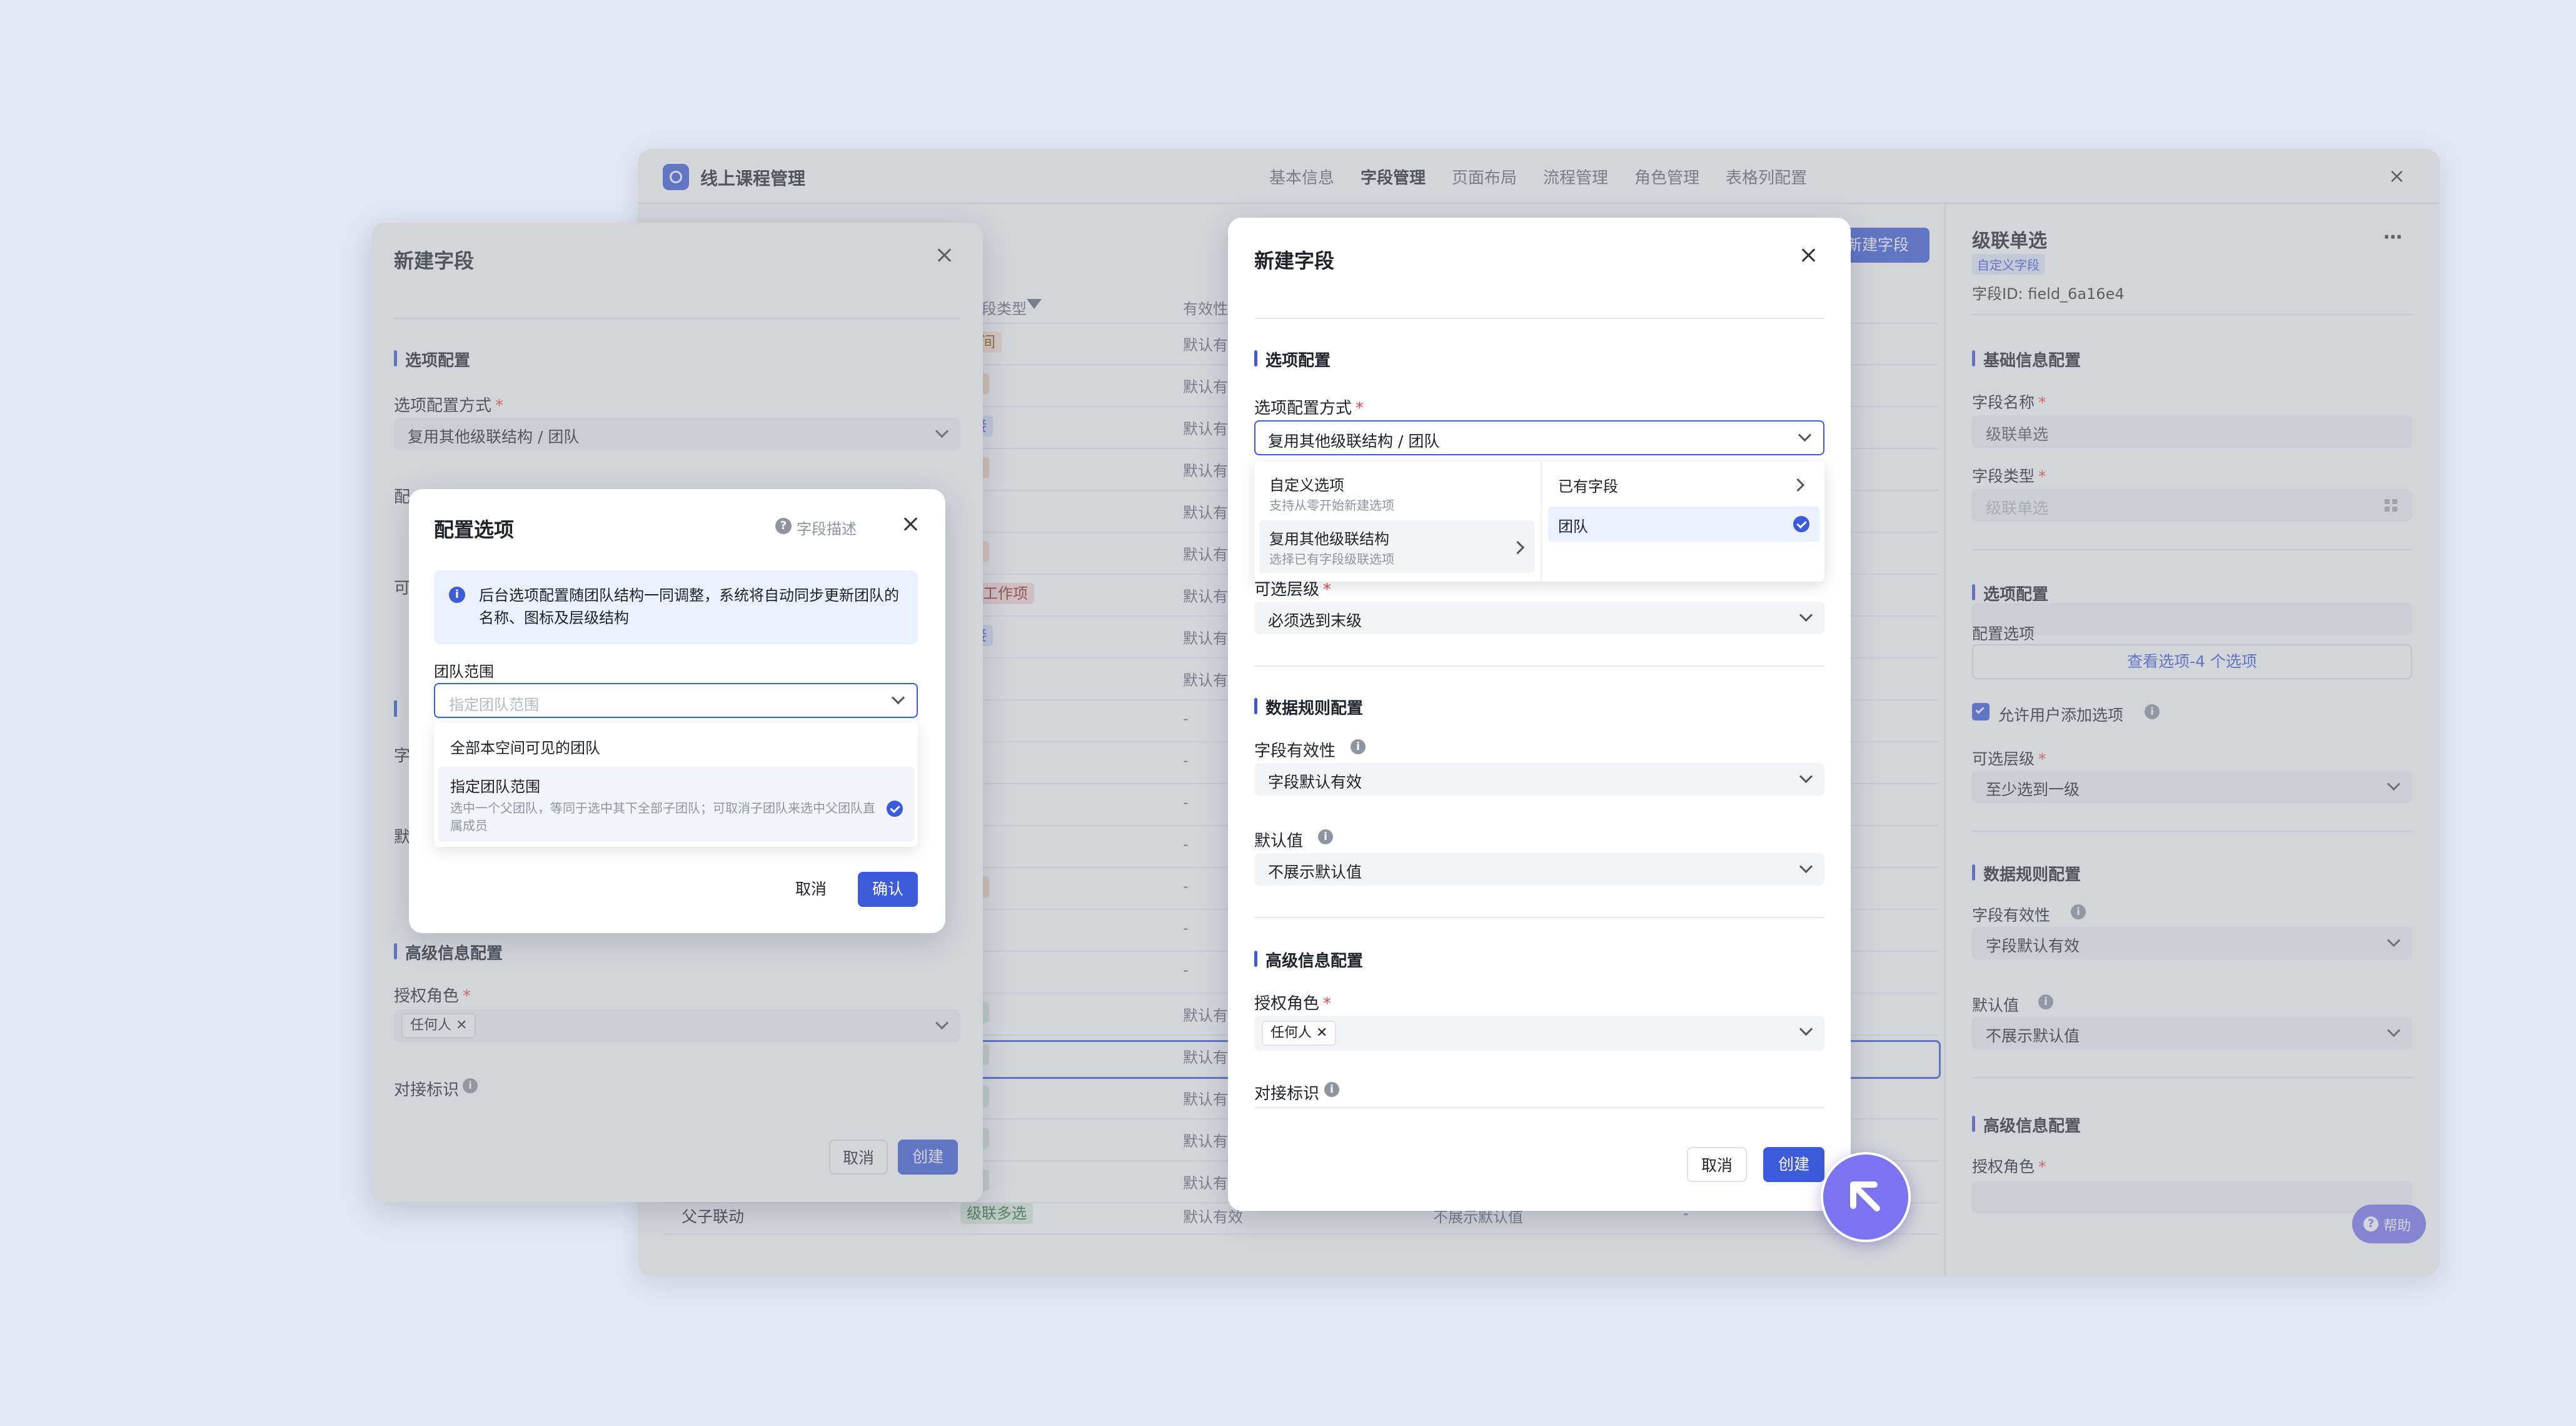 Image resolution: width=2576 pixels, height=1426 pixels. Describe the element at coordinates (1396, 492) in the screenshot. I see `menu-item-custom: 自定义选项 支持从零开始新建选项` at that location.